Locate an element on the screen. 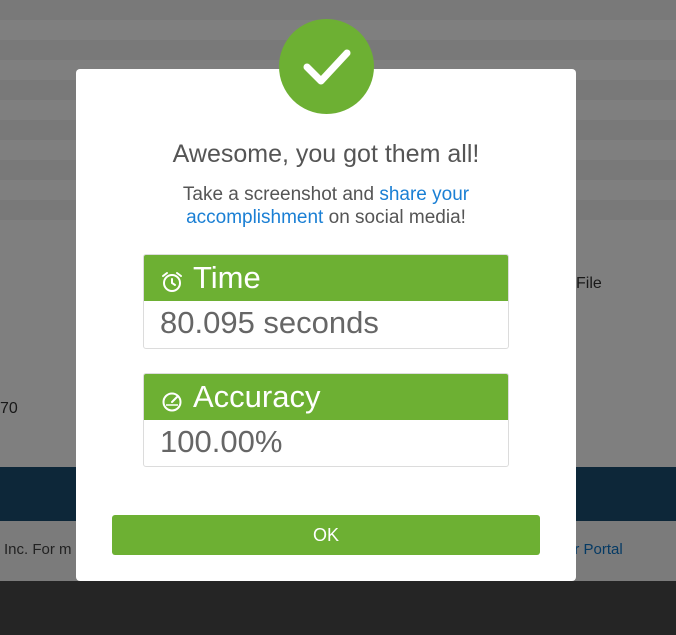  ok-button: OK is located at coordinates (326, 535).